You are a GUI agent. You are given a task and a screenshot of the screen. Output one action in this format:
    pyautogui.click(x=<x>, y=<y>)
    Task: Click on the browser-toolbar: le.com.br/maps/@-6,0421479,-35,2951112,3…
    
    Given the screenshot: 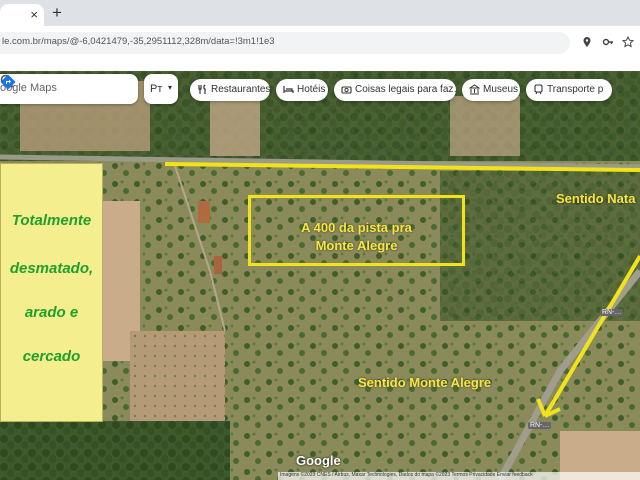 What is the action you would take?
    pyautogui.click(x=320, y=49)
    